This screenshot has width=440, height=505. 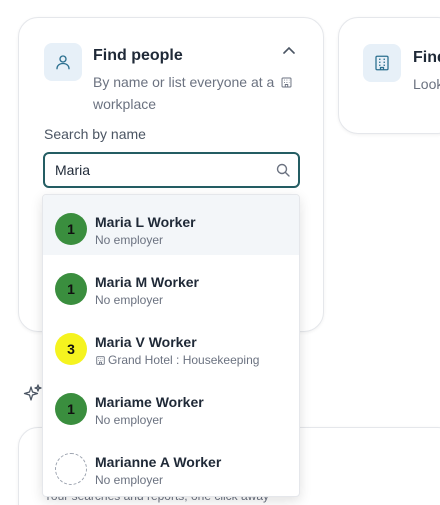 I want to click on result-item: 1 Mariame Worker No employer, so click(x=171, y=405).